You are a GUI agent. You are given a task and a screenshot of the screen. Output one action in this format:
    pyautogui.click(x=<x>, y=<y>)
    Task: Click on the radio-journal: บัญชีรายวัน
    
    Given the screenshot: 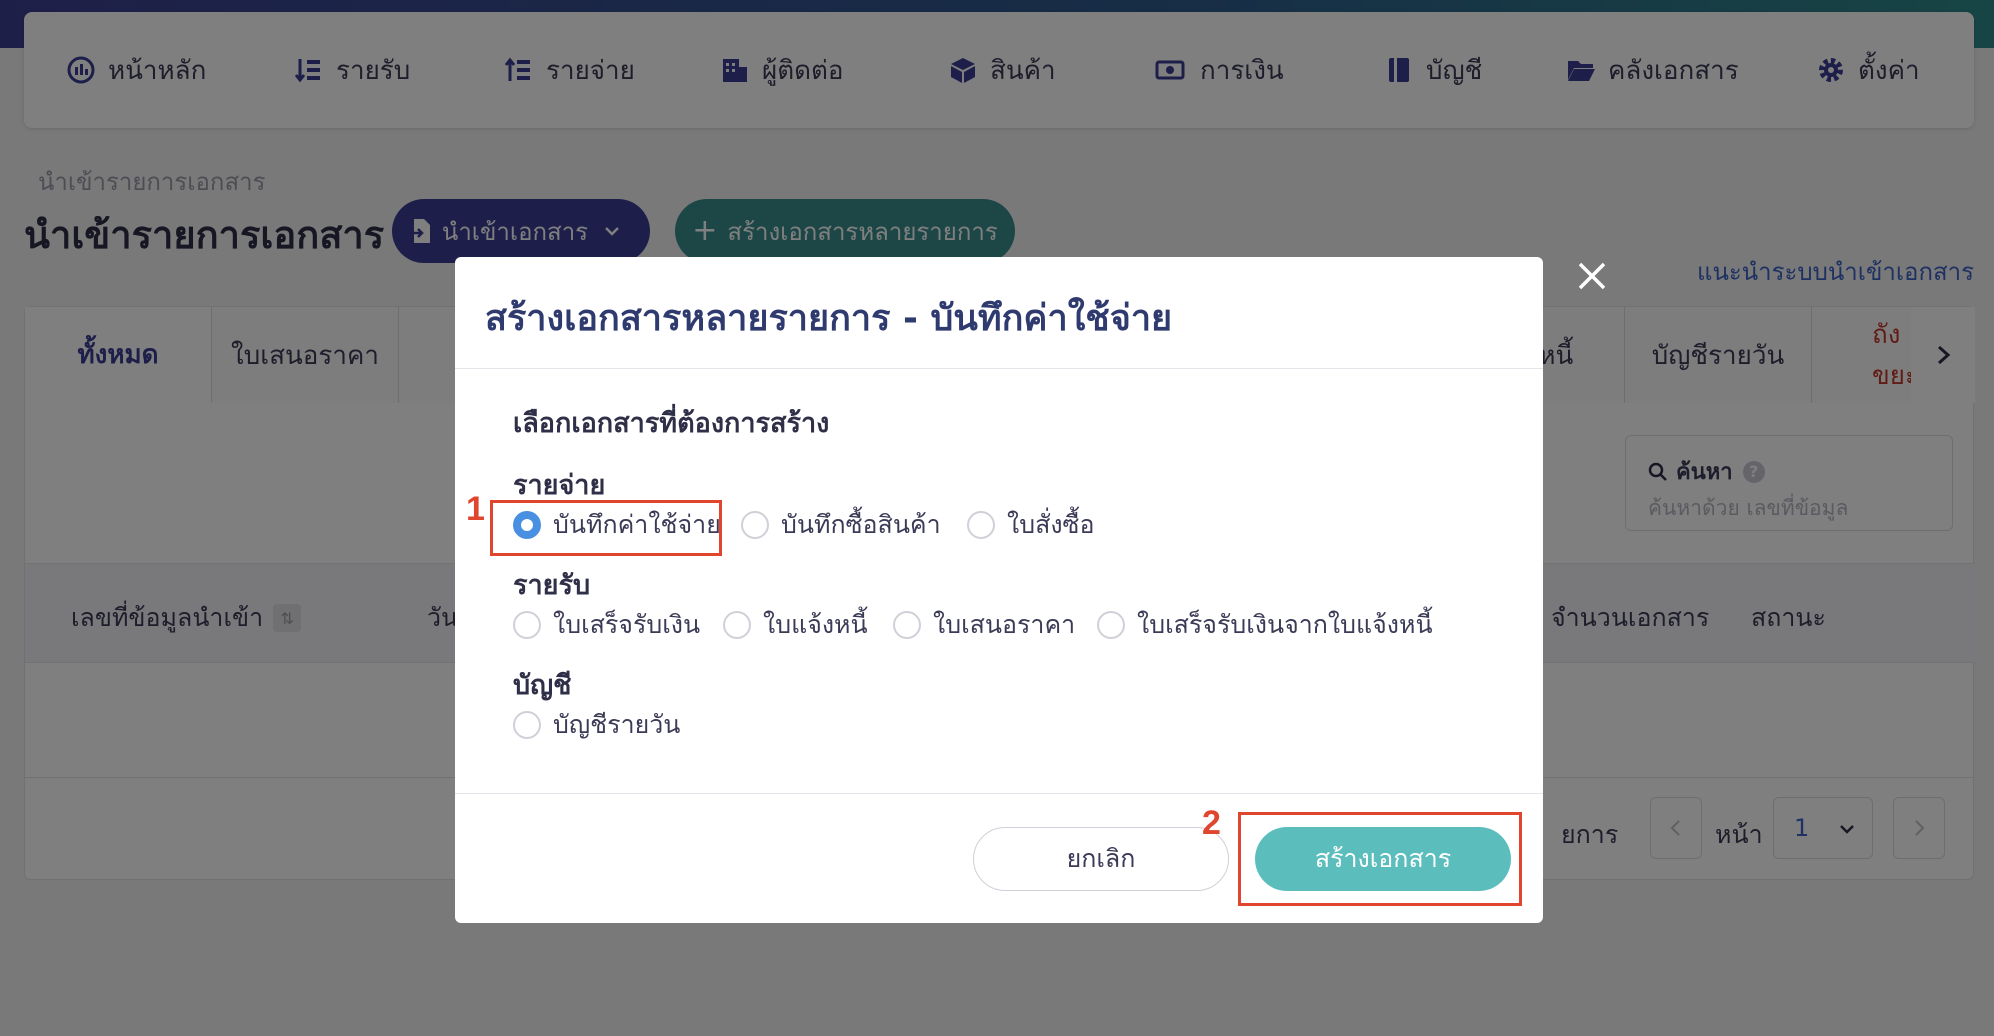 What is the action you would take?
    pyautogui.click(x=596, y=725)
    